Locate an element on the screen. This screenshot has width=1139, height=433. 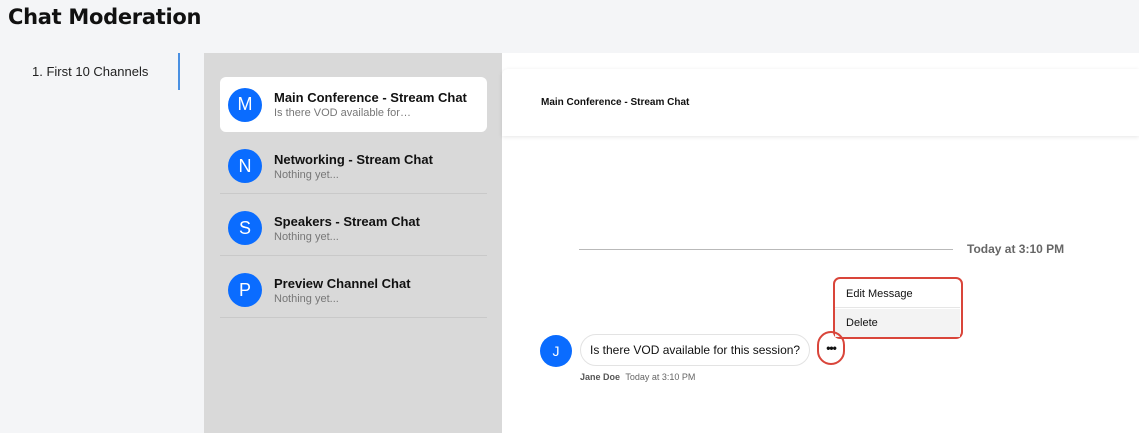
avatar: S is located at coordinates (245, 228).